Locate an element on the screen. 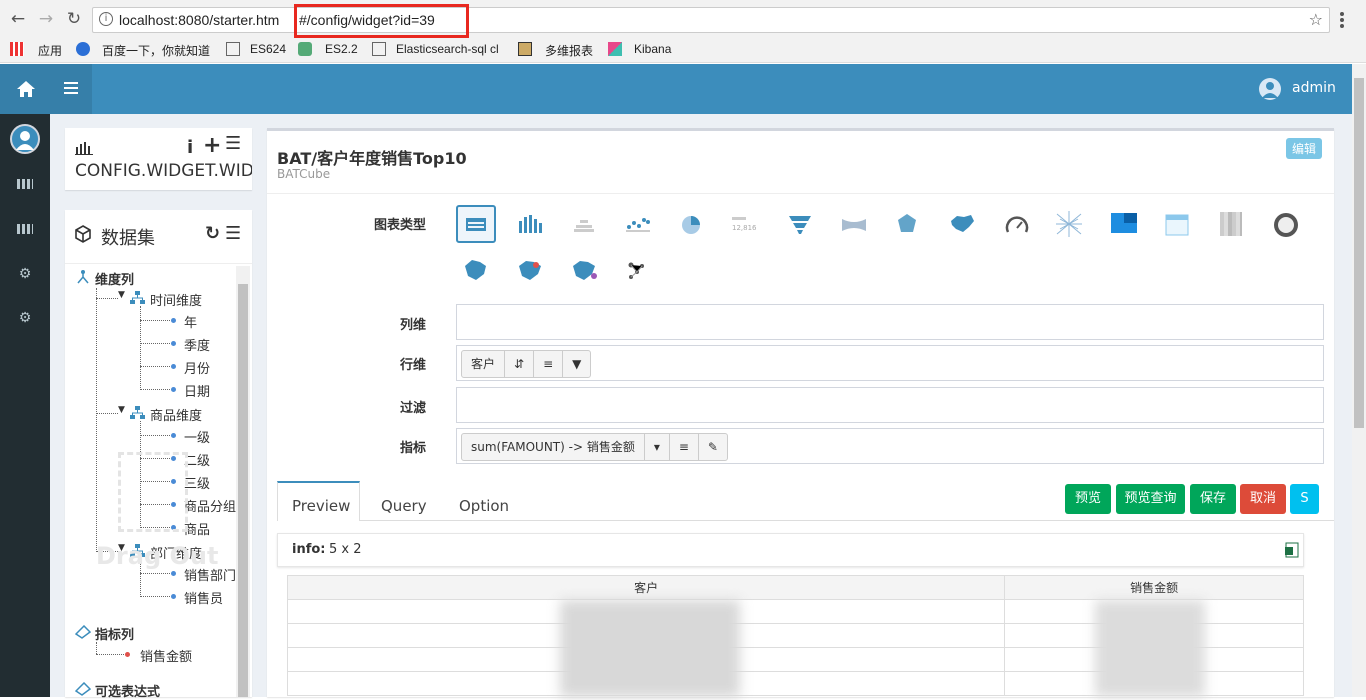 This screenshot has width=1366, height=700. drag-out-zone is located at coordinates (153, 492).